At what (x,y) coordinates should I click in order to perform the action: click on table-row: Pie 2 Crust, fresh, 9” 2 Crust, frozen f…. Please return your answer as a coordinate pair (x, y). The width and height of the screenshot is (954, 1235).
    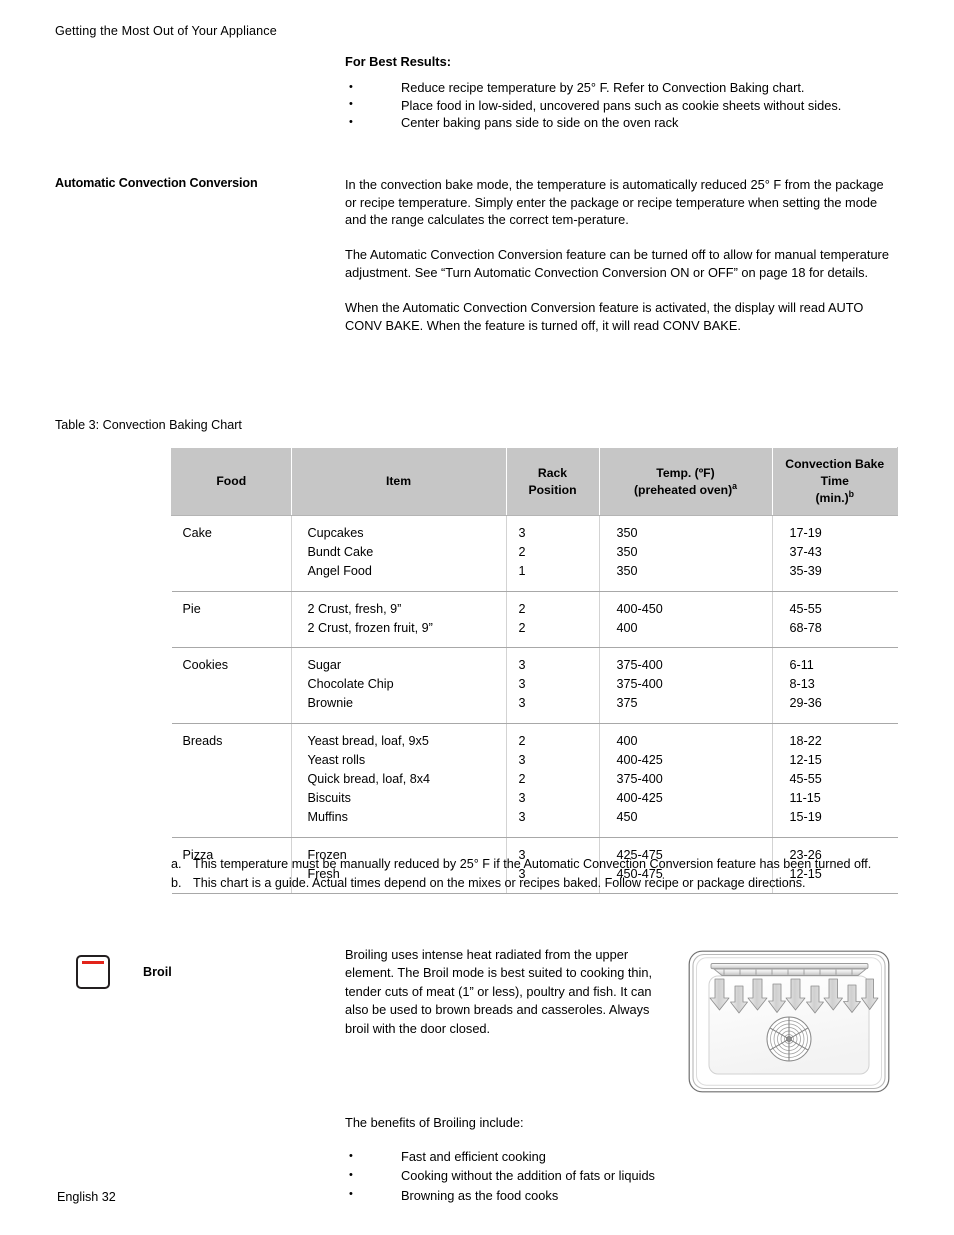
    Looking at the image, I should click on (534, 620).